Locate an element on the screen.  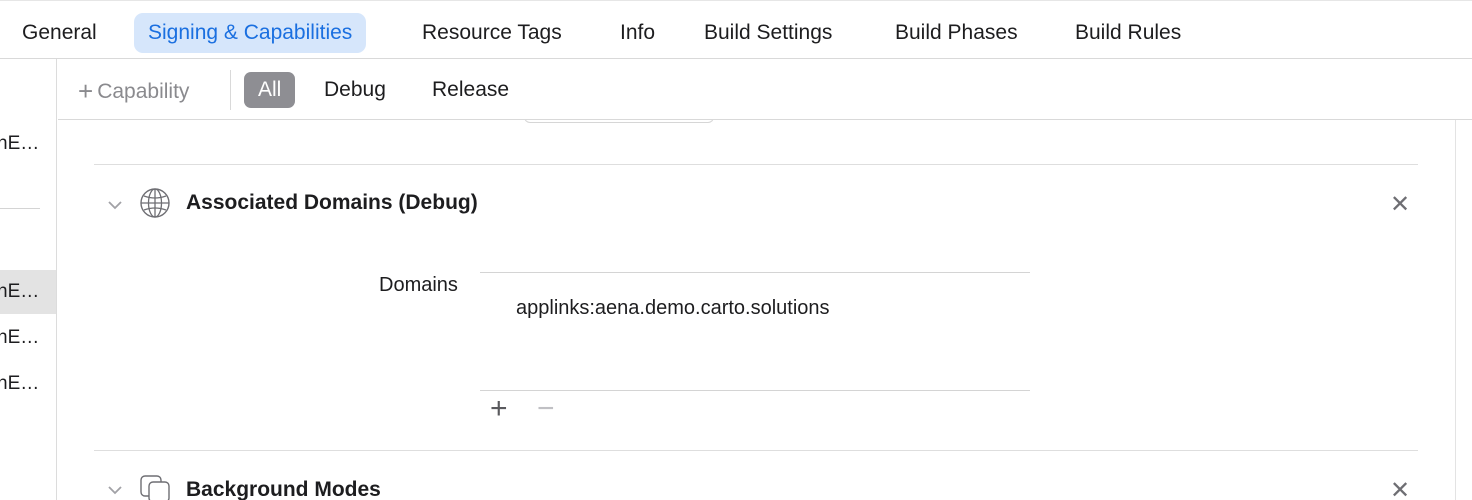
domains-list: applinks:aena.demo.carto.solutions is located at coordinates (755, 331).